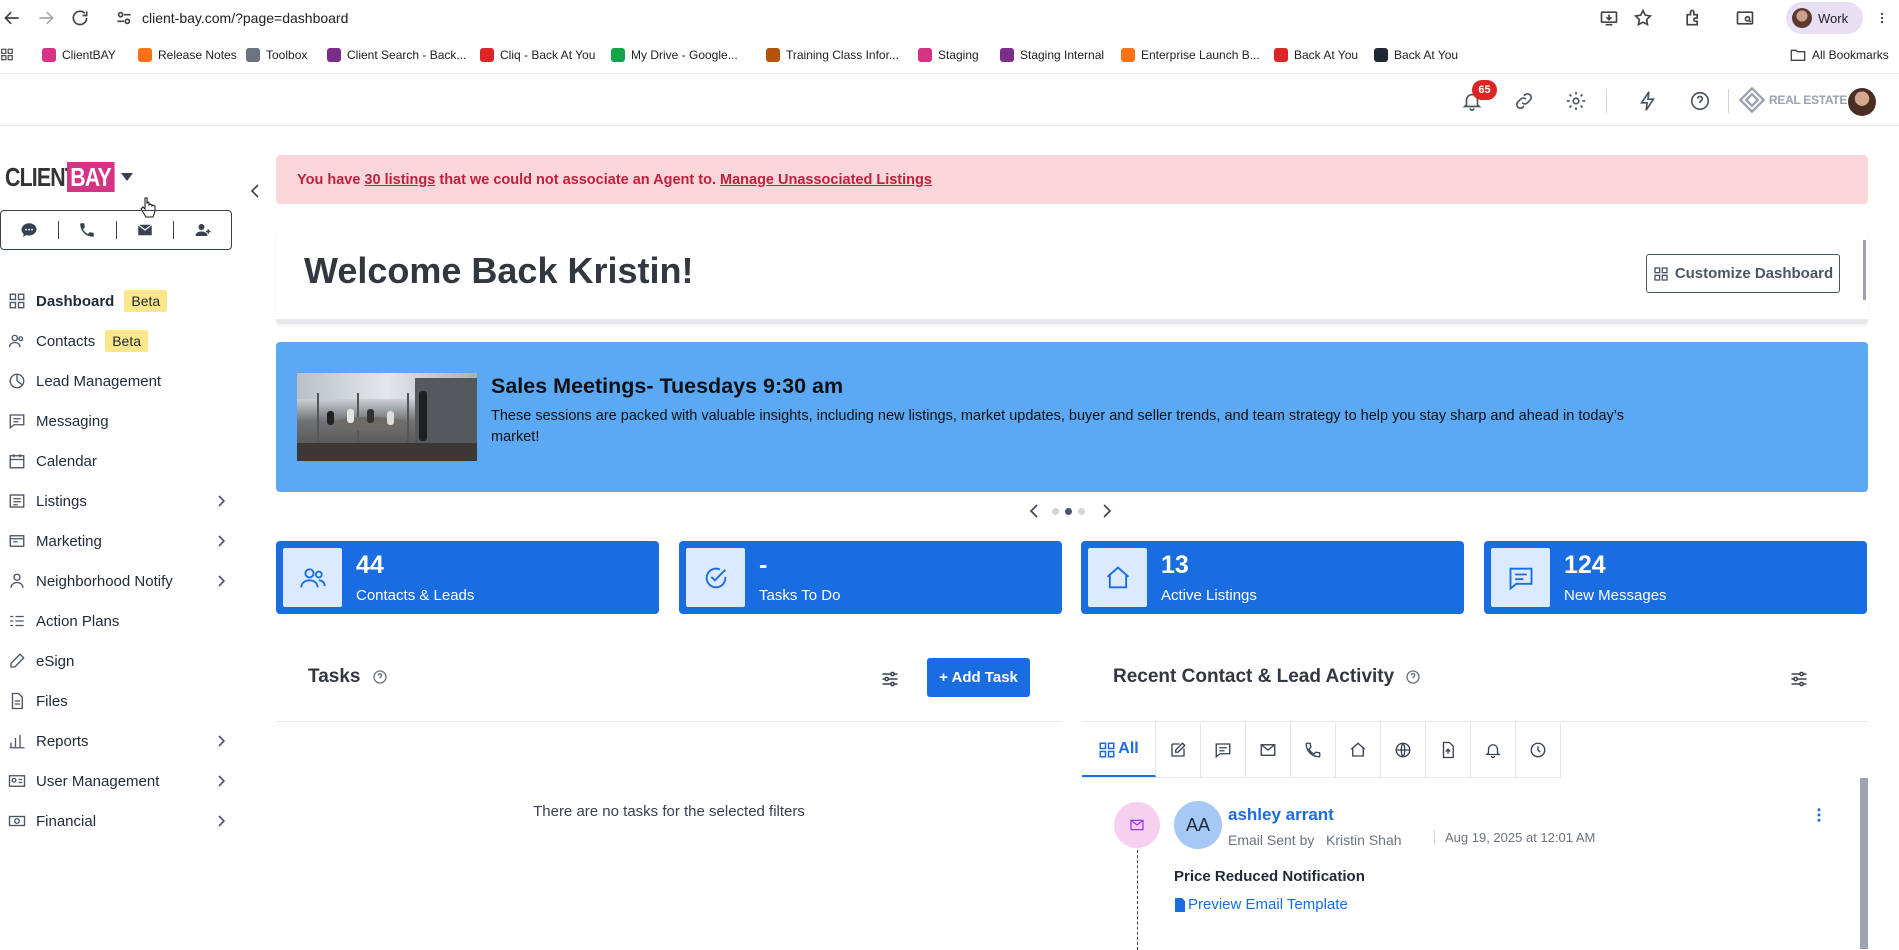 Image resolution: width=1899 pixels, height=950 pixels. I want to click on add-task-button: + Add Task, so click(978, 677).